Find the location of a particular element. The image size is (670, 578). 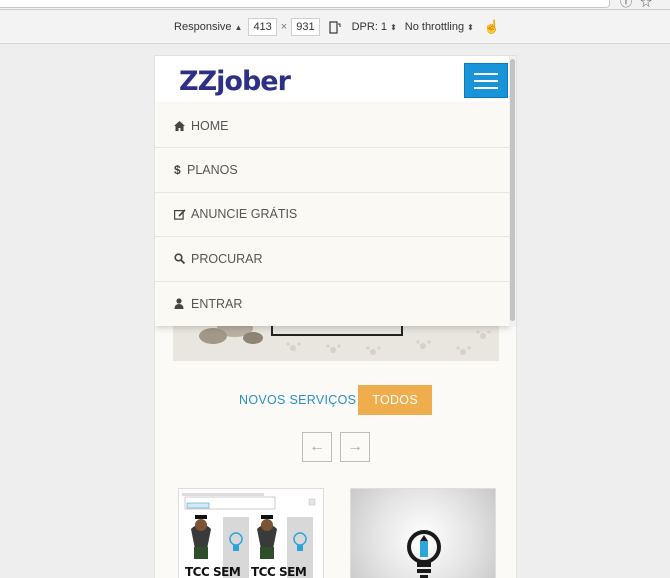

service-card: TCC SEM TCC SEM is located at coordinates (251, 533).